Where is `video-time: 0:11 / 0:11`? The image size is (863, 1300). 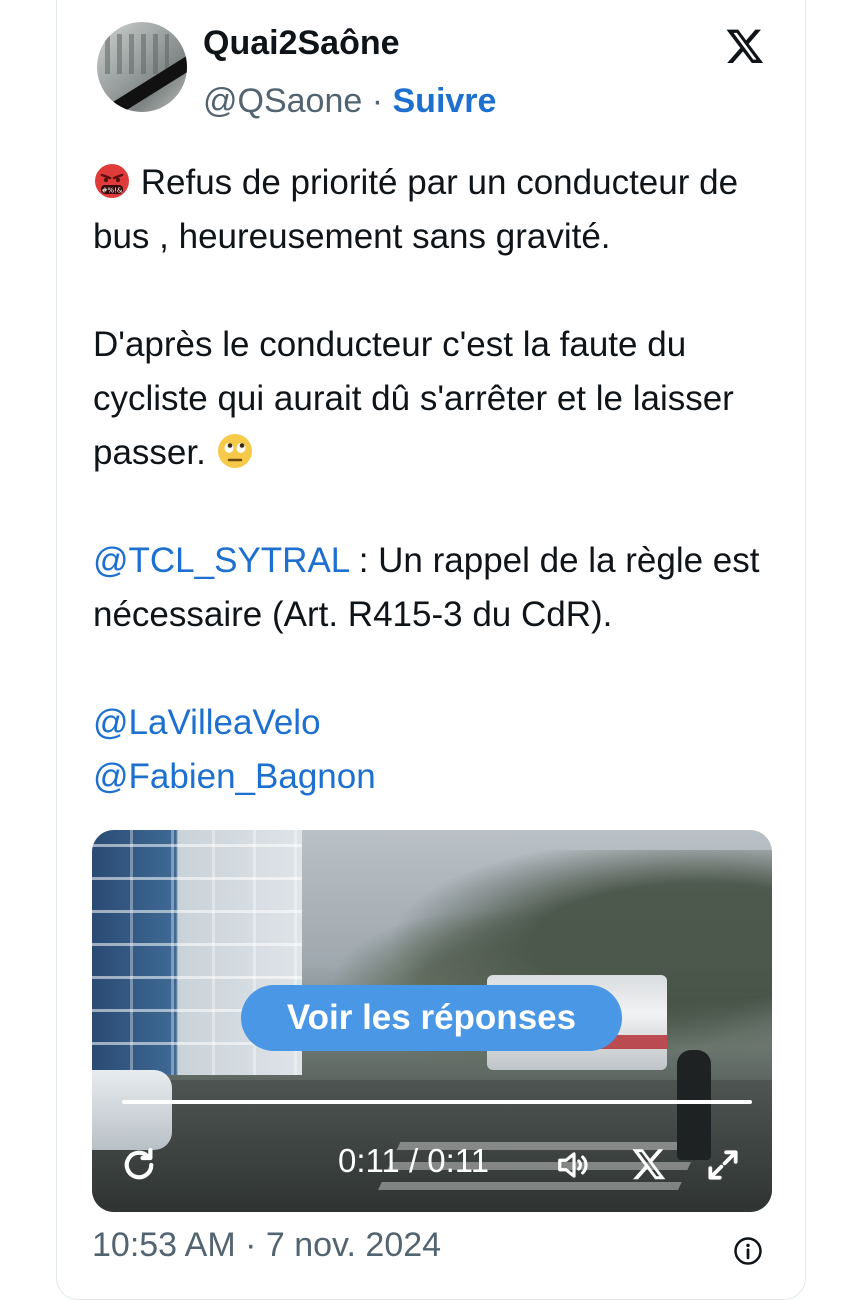 video-time: 0:11 / 0:11 is located at coordinates (414, 1160).